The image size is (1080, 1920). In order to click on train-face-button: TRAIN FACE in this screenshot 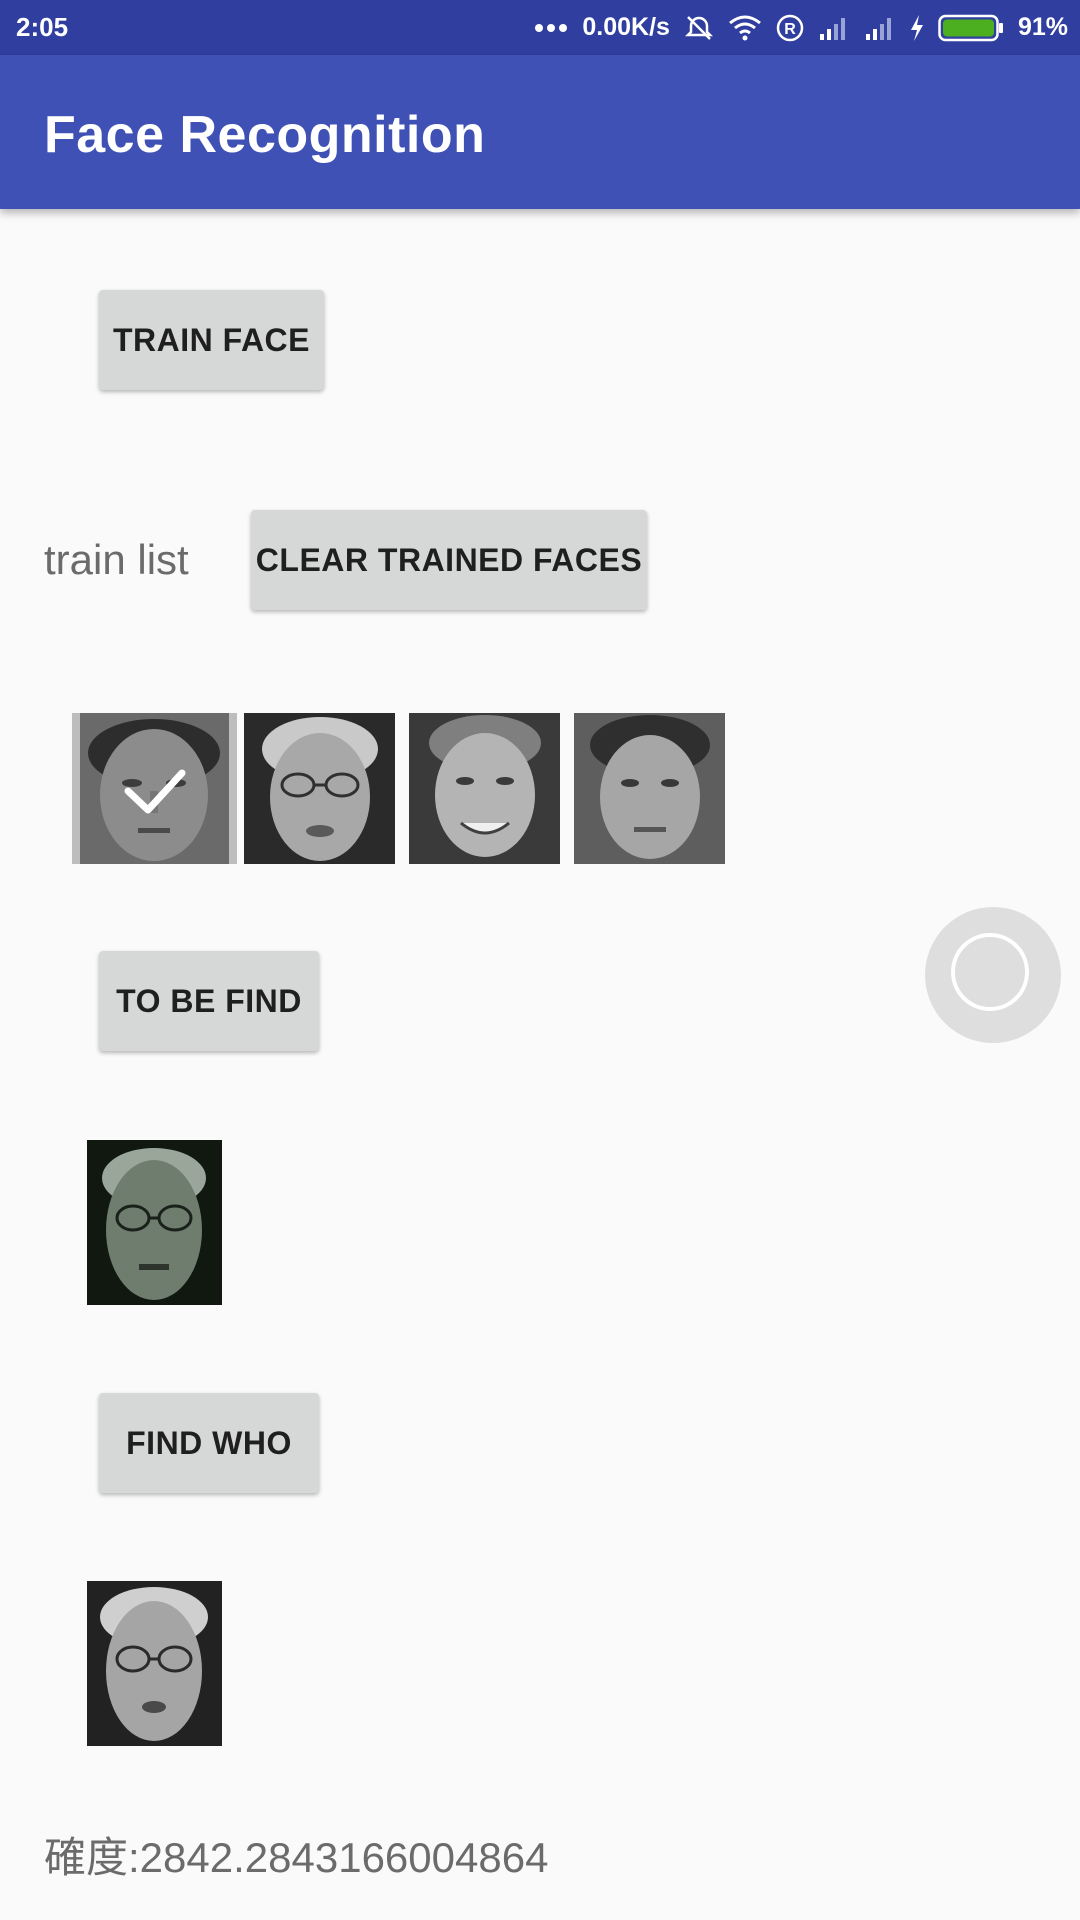, I will do `click(211, 340)`.